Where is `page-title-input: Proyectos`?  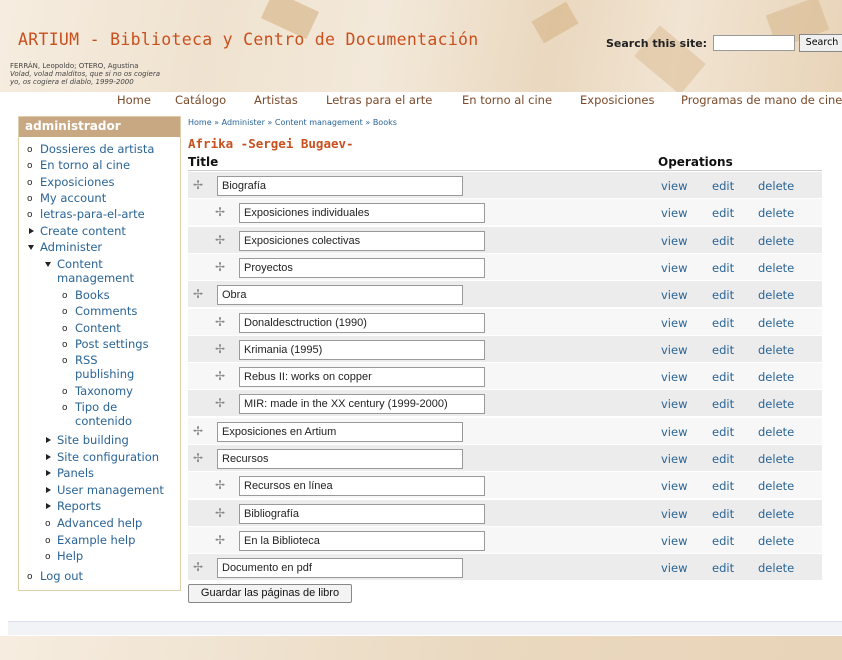 page-title-input: Proyectos is located at coordinates (362, 267).